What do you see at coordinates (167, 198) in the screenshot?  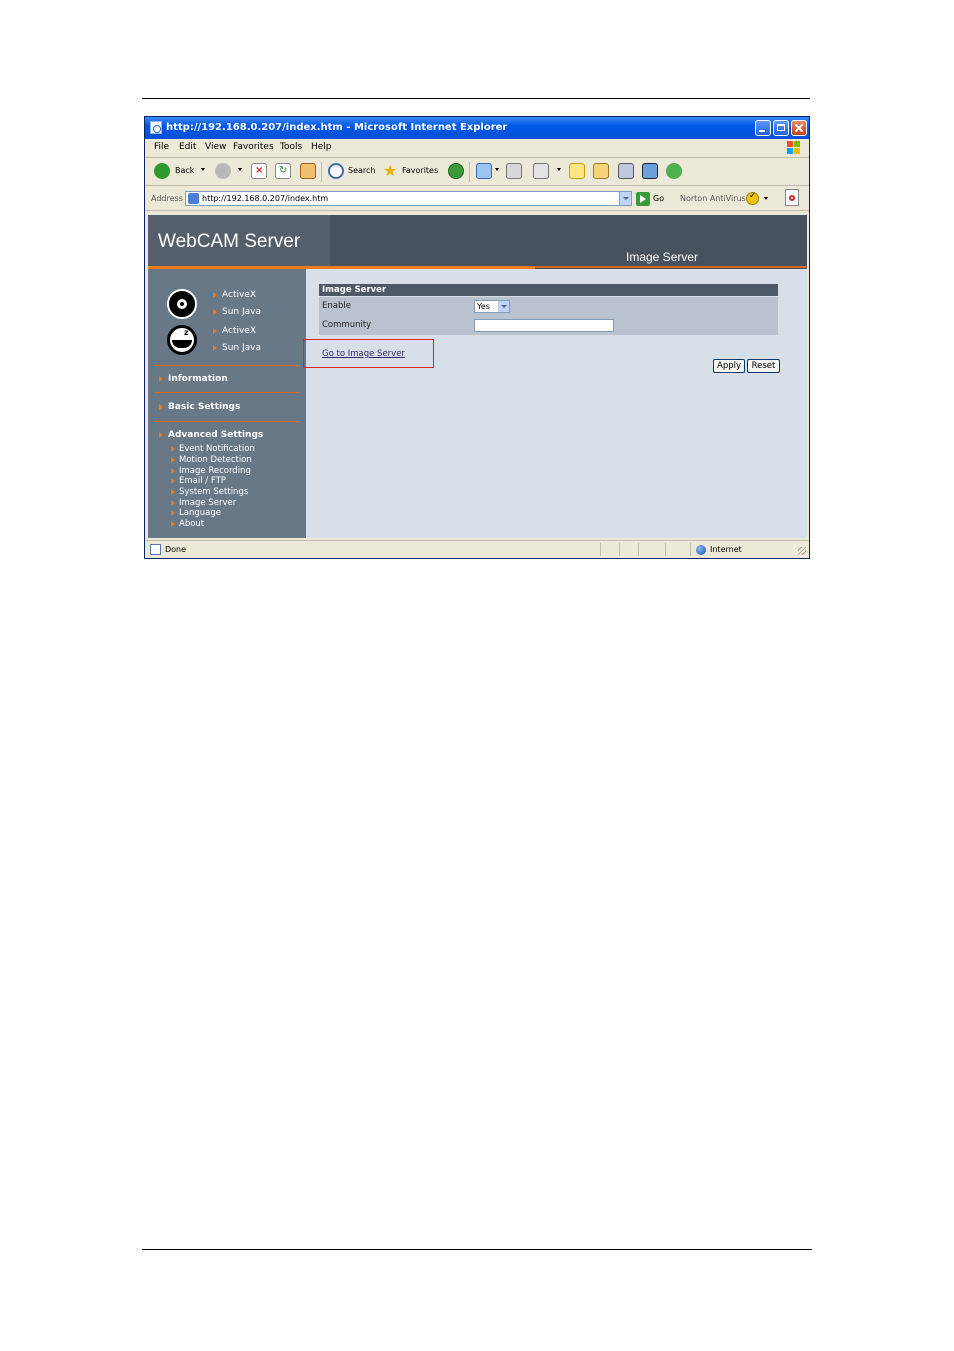 I see `address-label: Address` at bounding box center [167, 198].